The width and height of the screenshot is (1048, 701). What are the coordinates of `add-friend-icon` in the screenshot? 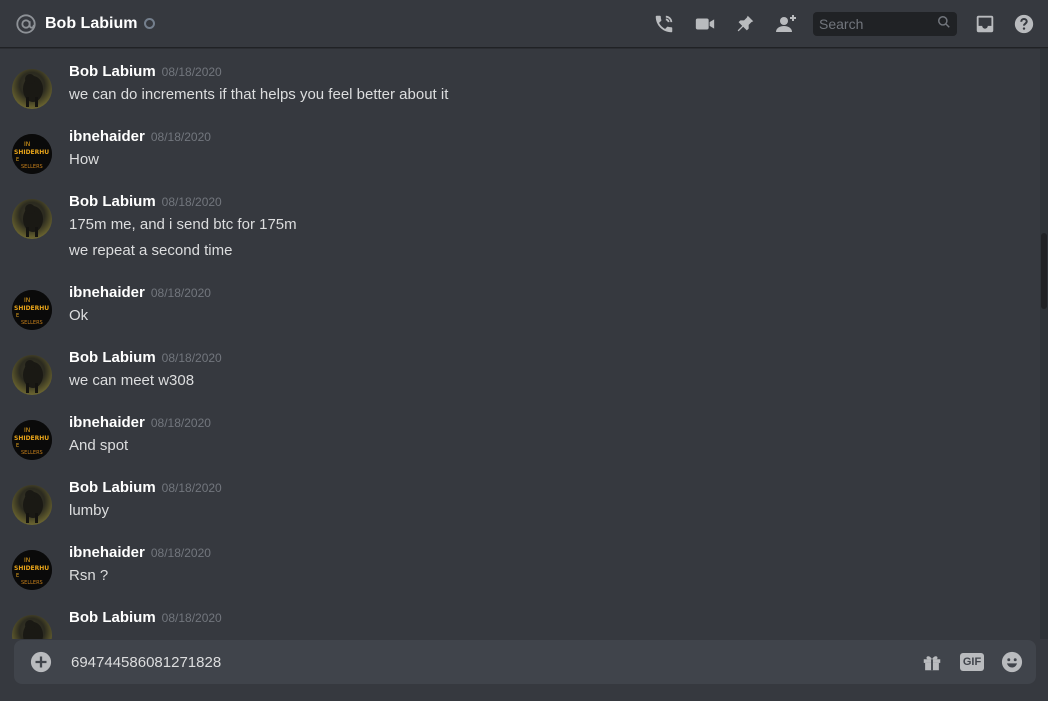 It's located at (786, 24).